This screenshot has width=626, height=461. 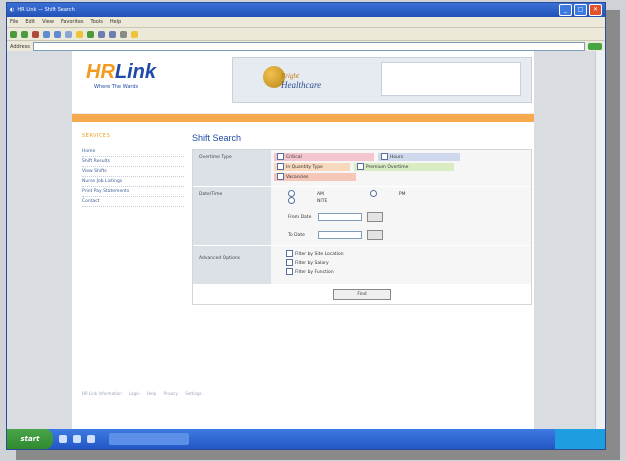 What do you see at coordinates (97, 22) in the screenshot?
I see `menu-tools: Tools` at bounding box center [97, 22].